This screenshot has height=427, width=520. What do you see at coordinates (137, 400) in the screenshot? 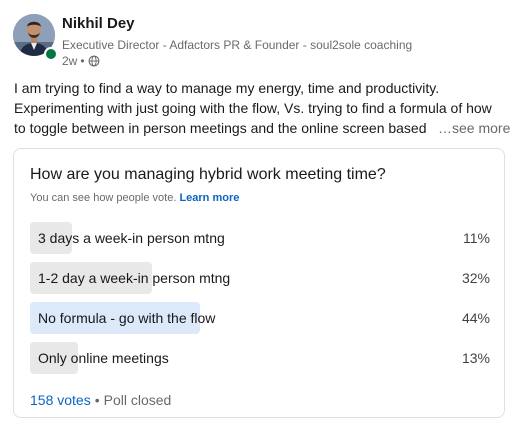
I see `poll-status: Poll closed` at bounding box center [137, 400].